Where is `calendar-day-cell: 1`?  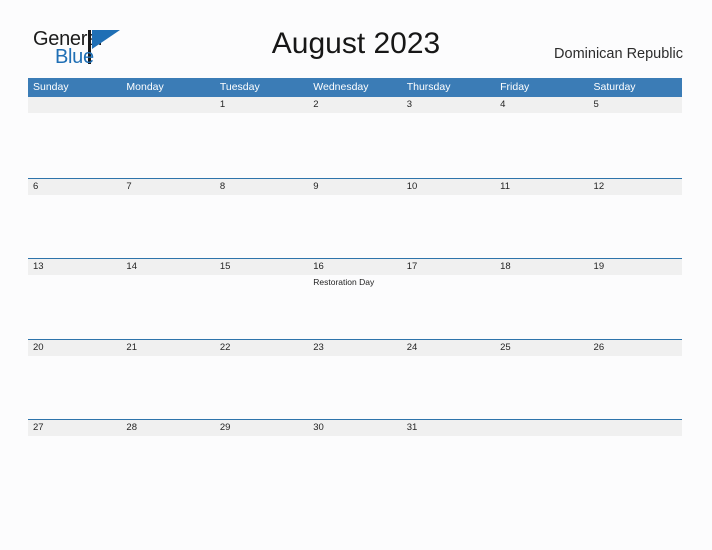 calendar-day-cell: 1 is located at coordinates (261, 105).